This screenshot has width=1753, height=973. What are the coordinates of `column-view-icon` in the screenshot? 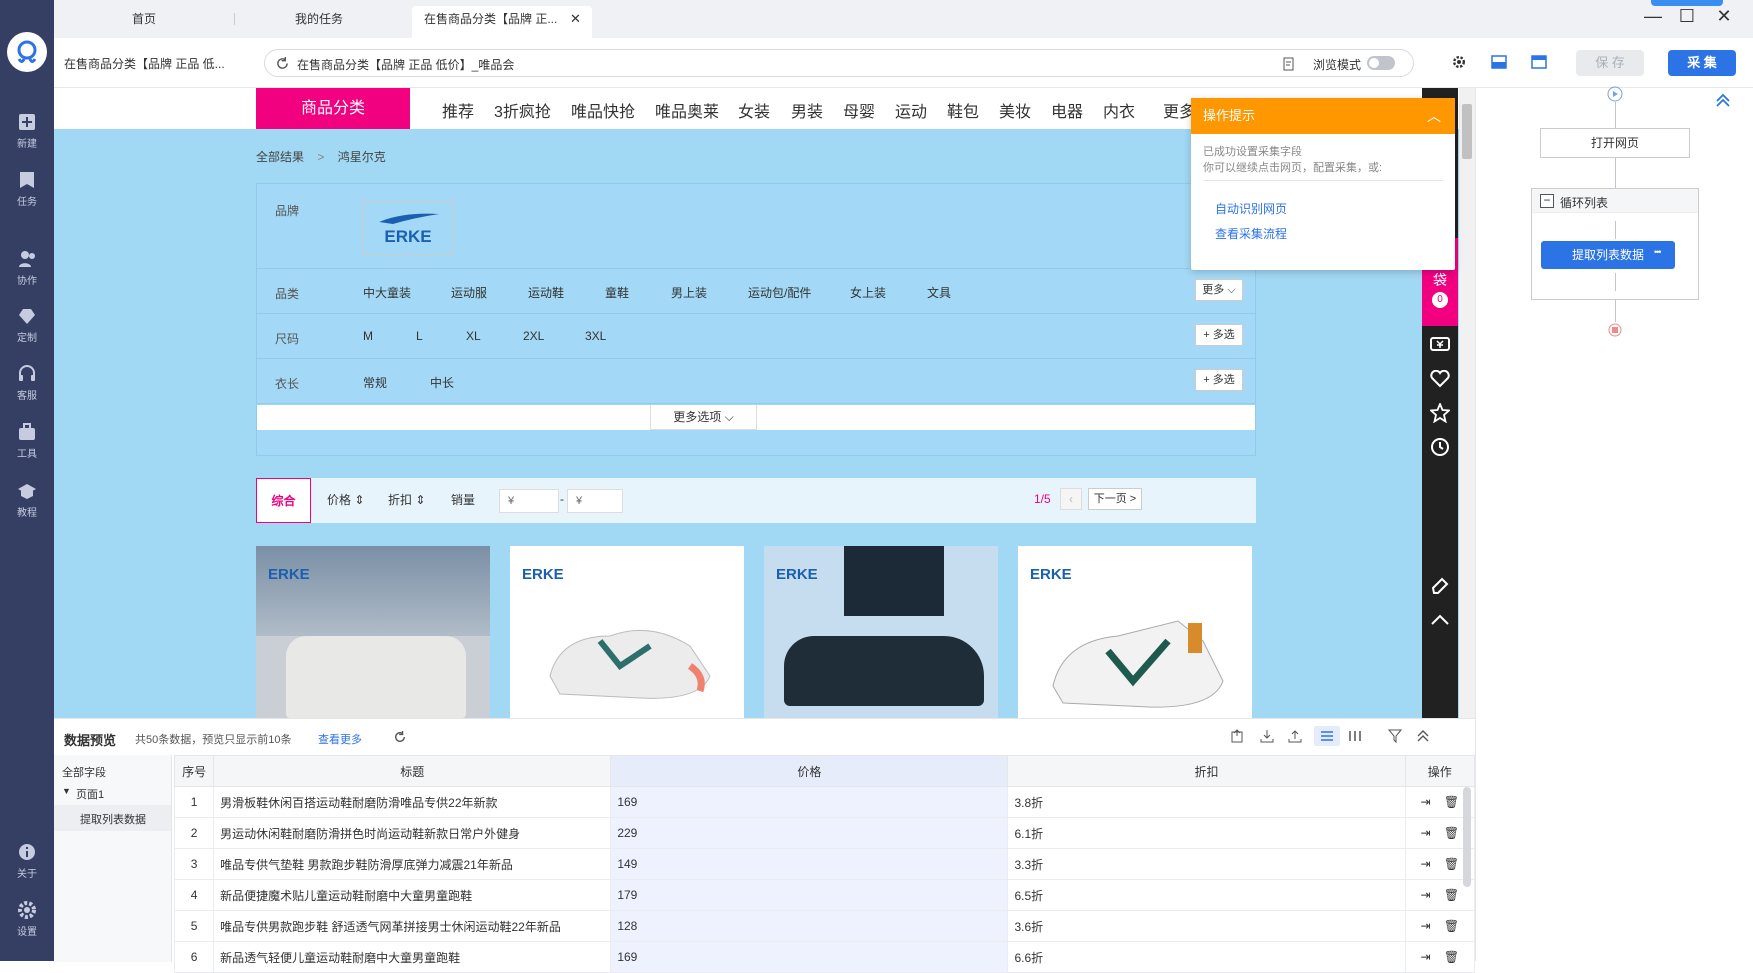 It's located at (1355, 736).